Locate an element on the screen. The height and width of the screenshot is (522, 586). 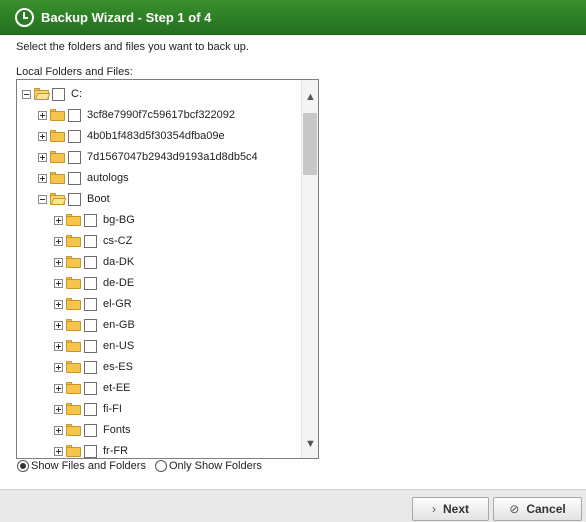
tree-node: el-GR is located at coordinates (93, 304).